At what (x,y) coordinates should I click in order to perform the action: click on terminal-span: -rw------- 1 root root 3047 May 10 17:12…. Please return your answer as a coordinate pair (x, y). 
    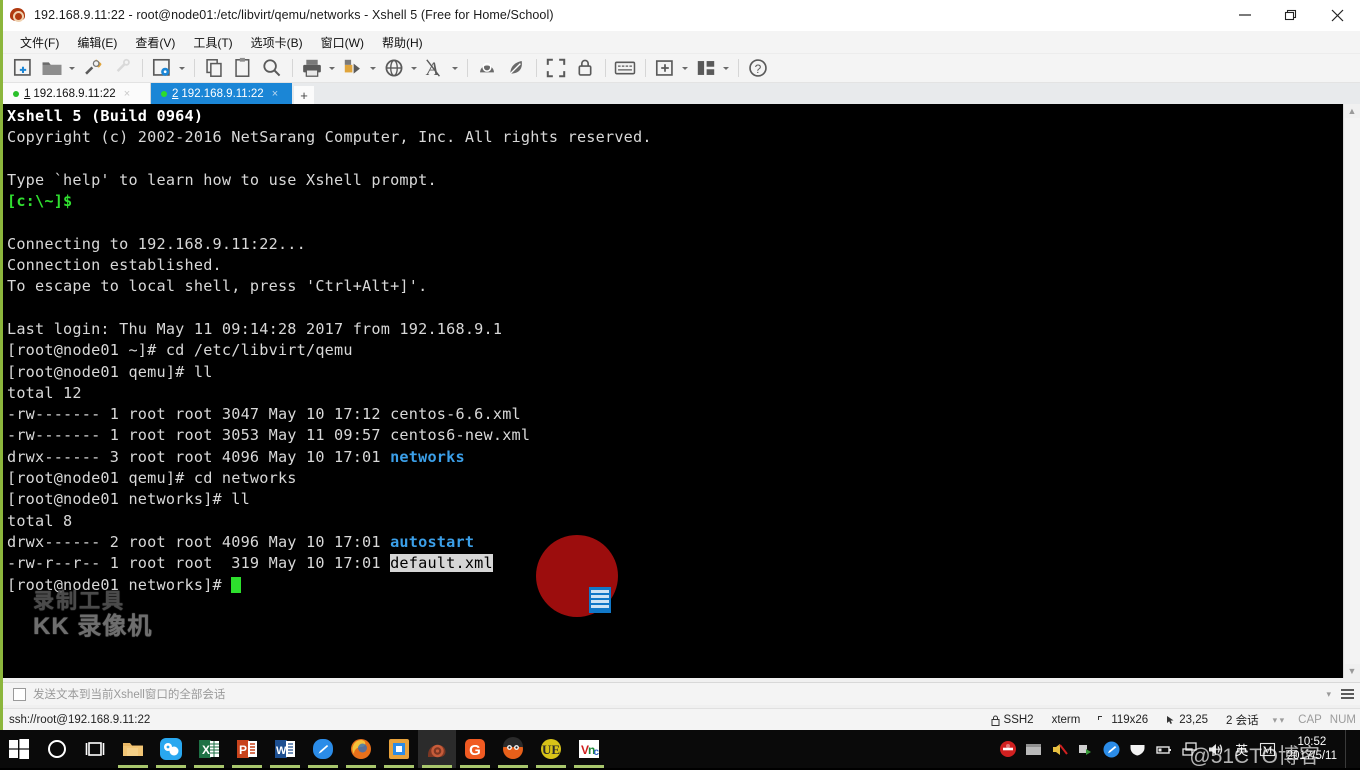
    Looking at the image, I should click on (264, 414).